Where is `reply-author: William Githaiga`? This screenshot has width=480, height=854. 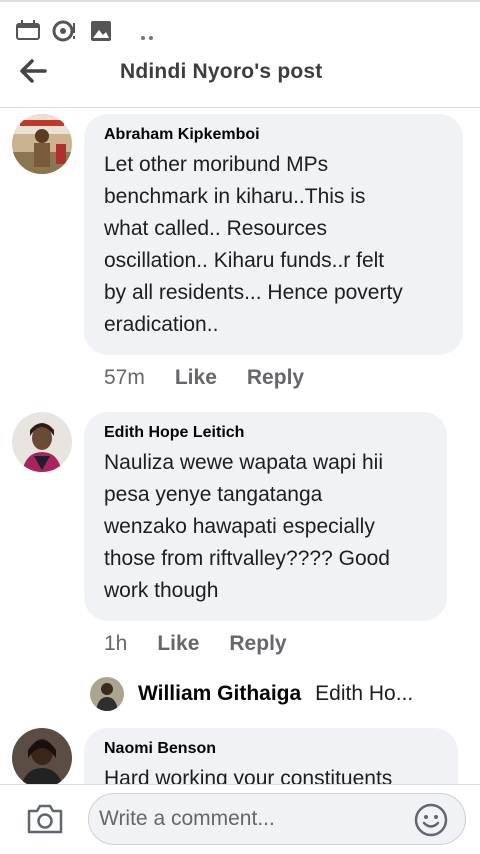
reply-author: William Githaiga is located at coordinates (219, 694).